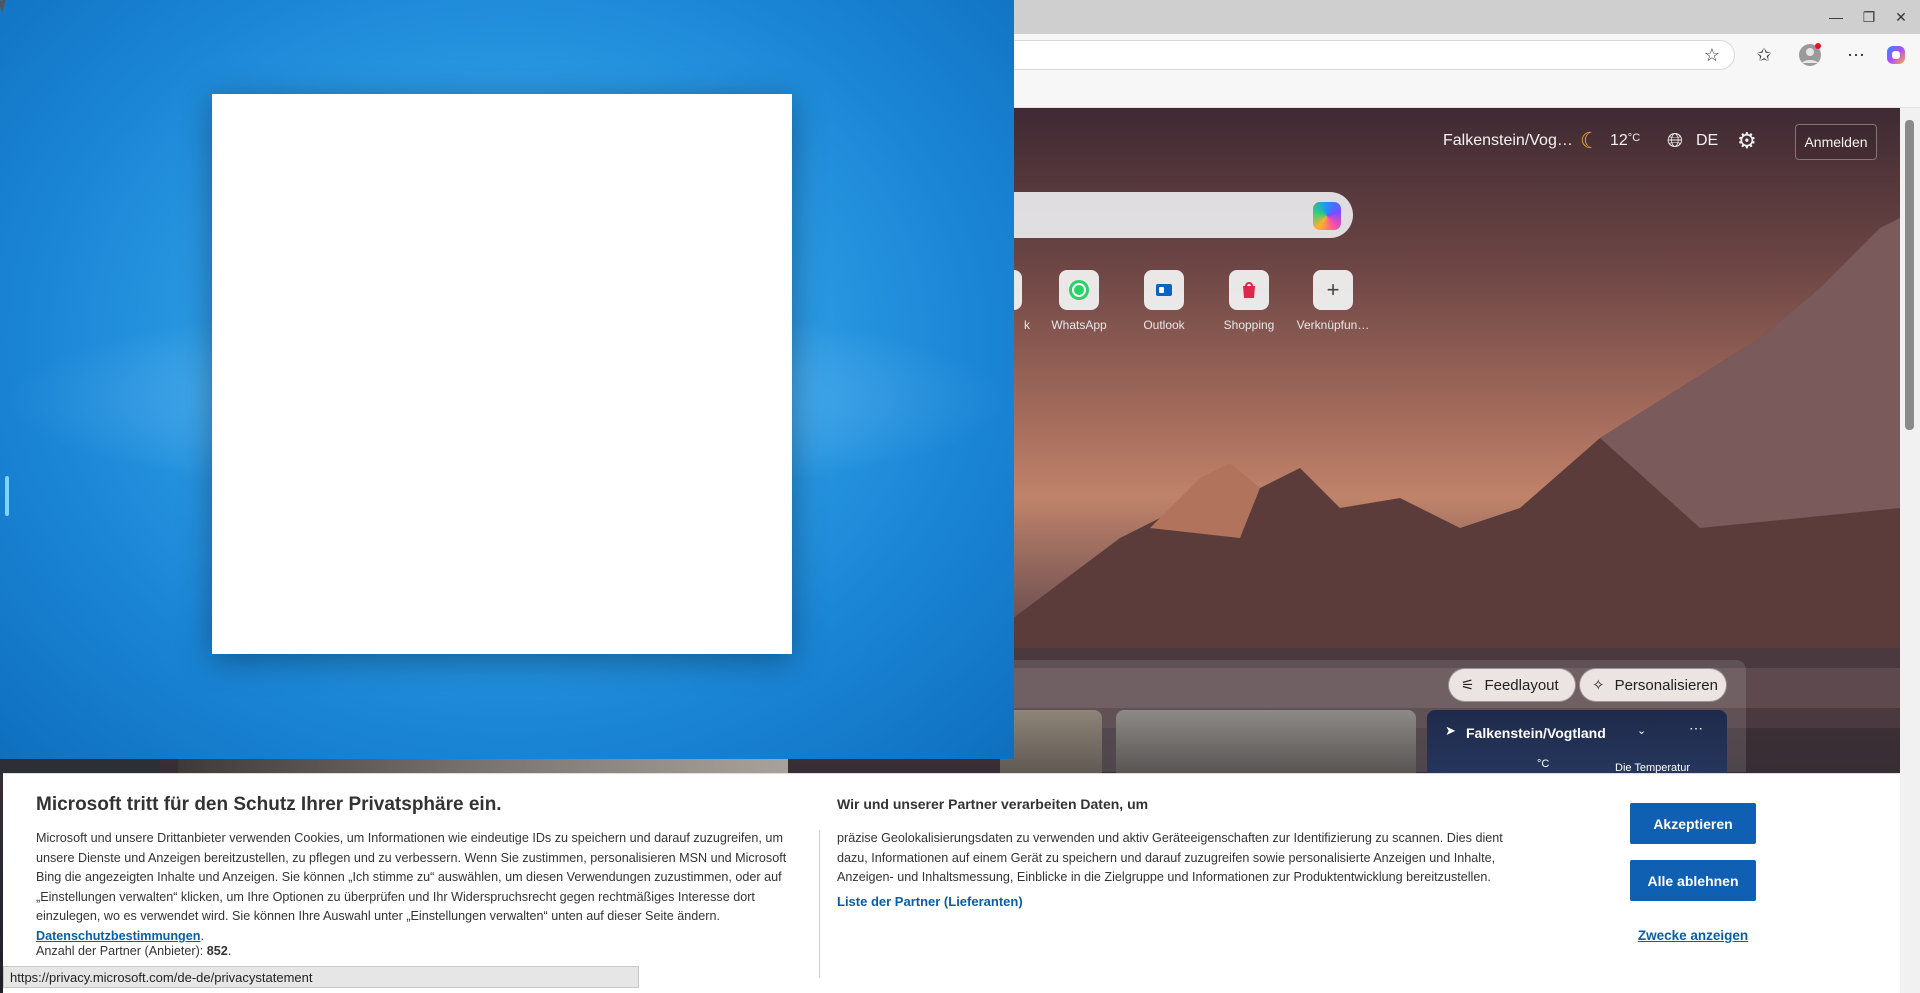 The image size is (1920, 993). Describe the element at coordinates (5, 7) in the screenshot. I see `mouse-cursor-icon` at that location.